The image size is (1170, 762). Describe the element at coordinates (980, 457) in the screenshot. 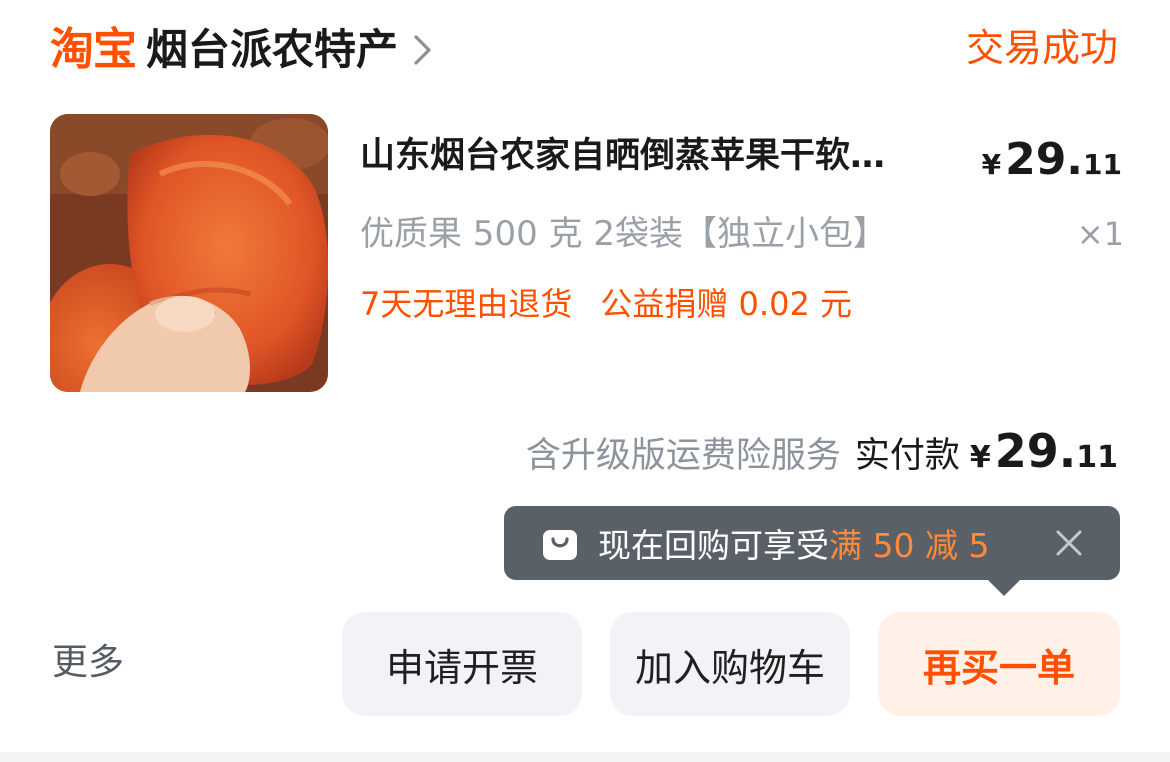

I see `total-currency: ¥` at that location.